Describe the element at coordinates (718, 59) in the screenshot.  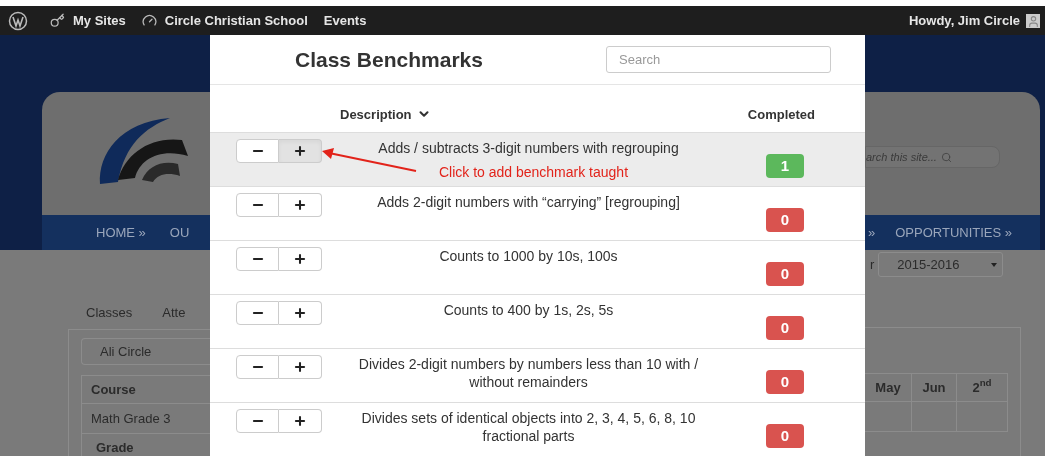
I see `search-field: Search` at that location.